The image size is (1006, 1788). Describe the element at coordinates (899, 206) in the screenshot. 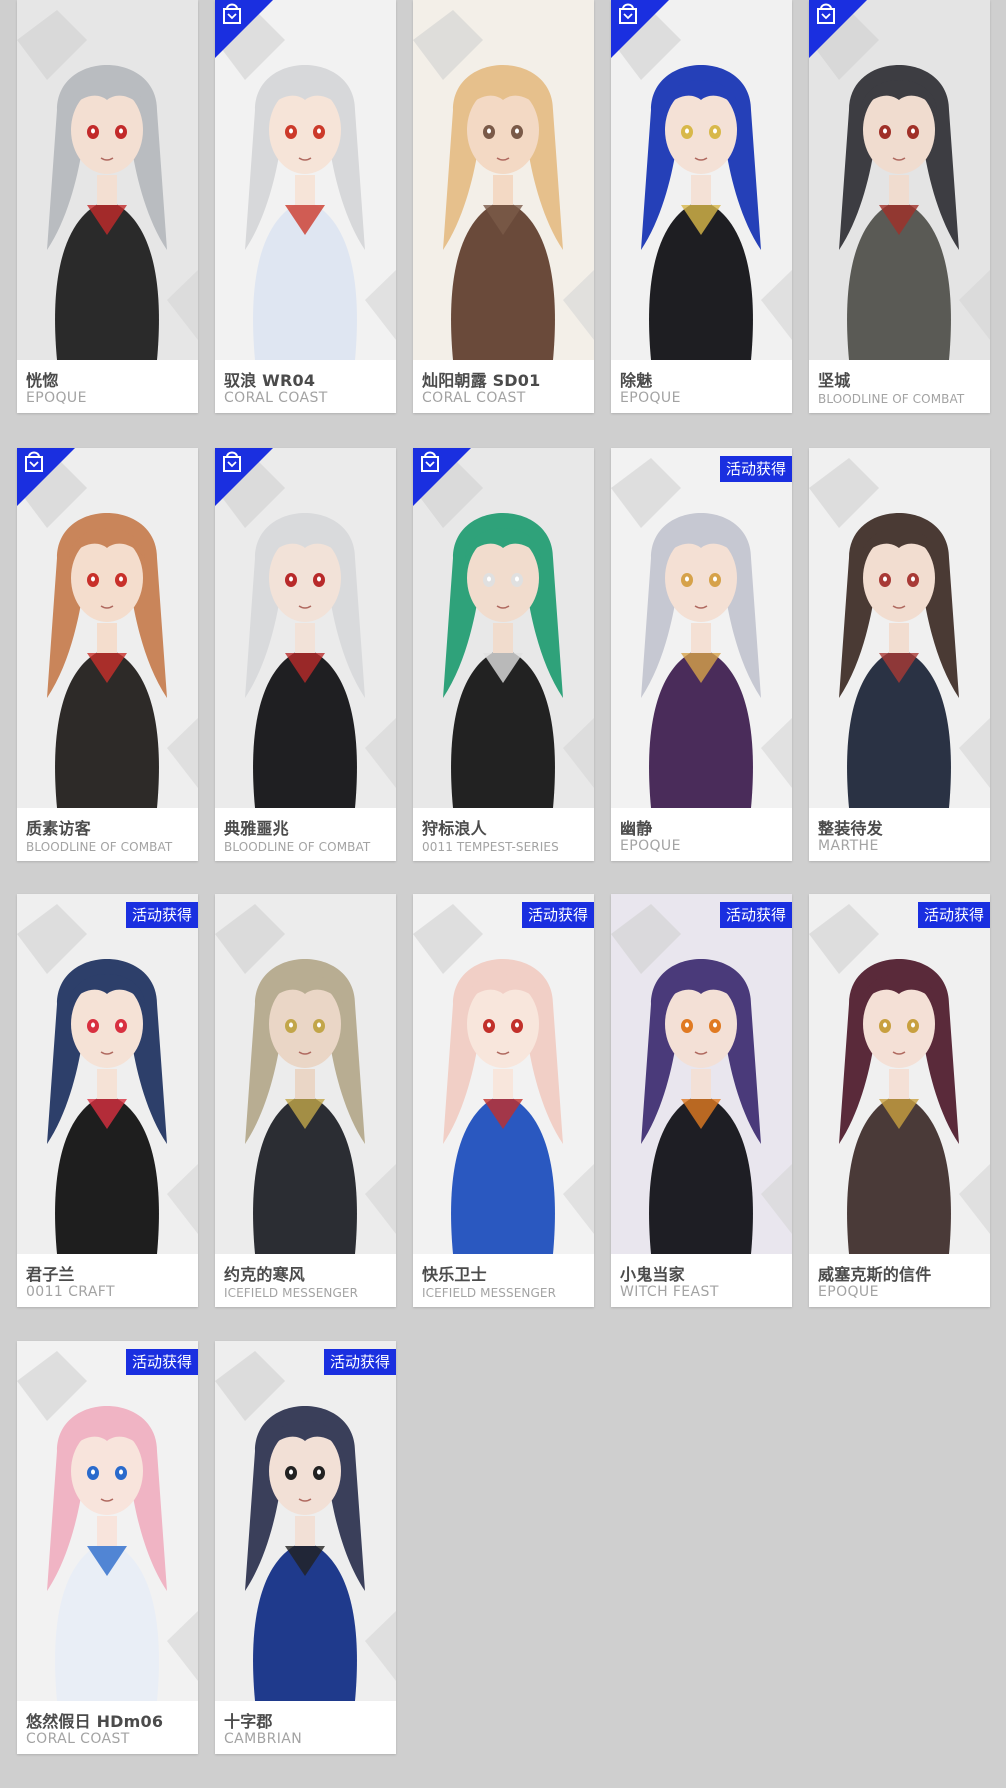

I see `skin-card: 坚城 BLOODLINE OF COMBAT` at that location.